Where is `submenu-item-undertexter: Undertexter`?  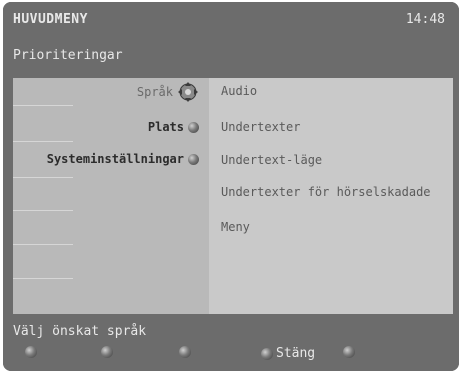
submenu-item-undertexter: Undertexter is located at coordinates (260, 129).